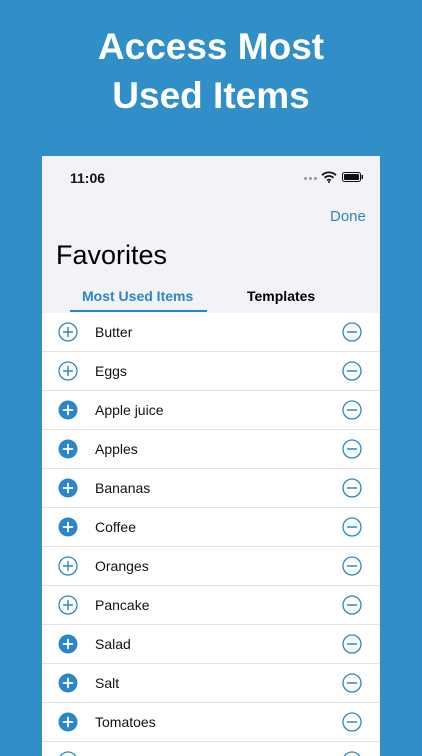 Image resolution: width=422 pixels, height=756 pixels. What do you see at coordinates (113, 644) in the screenshot?
I see `item-label: Salad` at bounding box center [113, 644].